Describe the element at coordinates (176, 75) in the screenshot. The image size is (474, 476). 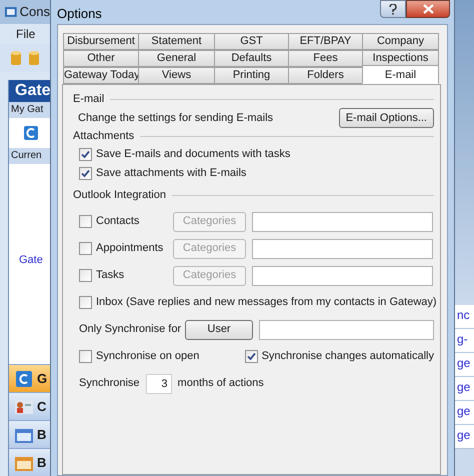
I see `tab: Views` at that location.